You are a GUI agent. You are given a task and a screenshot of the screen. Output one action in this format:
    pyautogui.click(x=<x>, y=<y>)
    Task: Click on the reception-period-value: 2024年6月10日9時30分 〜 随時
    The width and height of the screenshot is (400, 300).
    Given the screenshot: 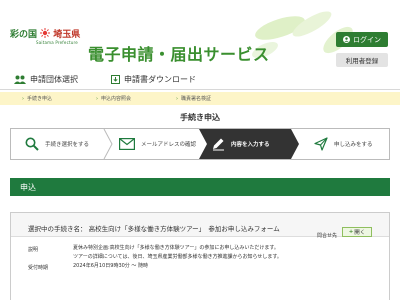 What is the action you would take?
    pyautogui.click(x=110, y=266)
    